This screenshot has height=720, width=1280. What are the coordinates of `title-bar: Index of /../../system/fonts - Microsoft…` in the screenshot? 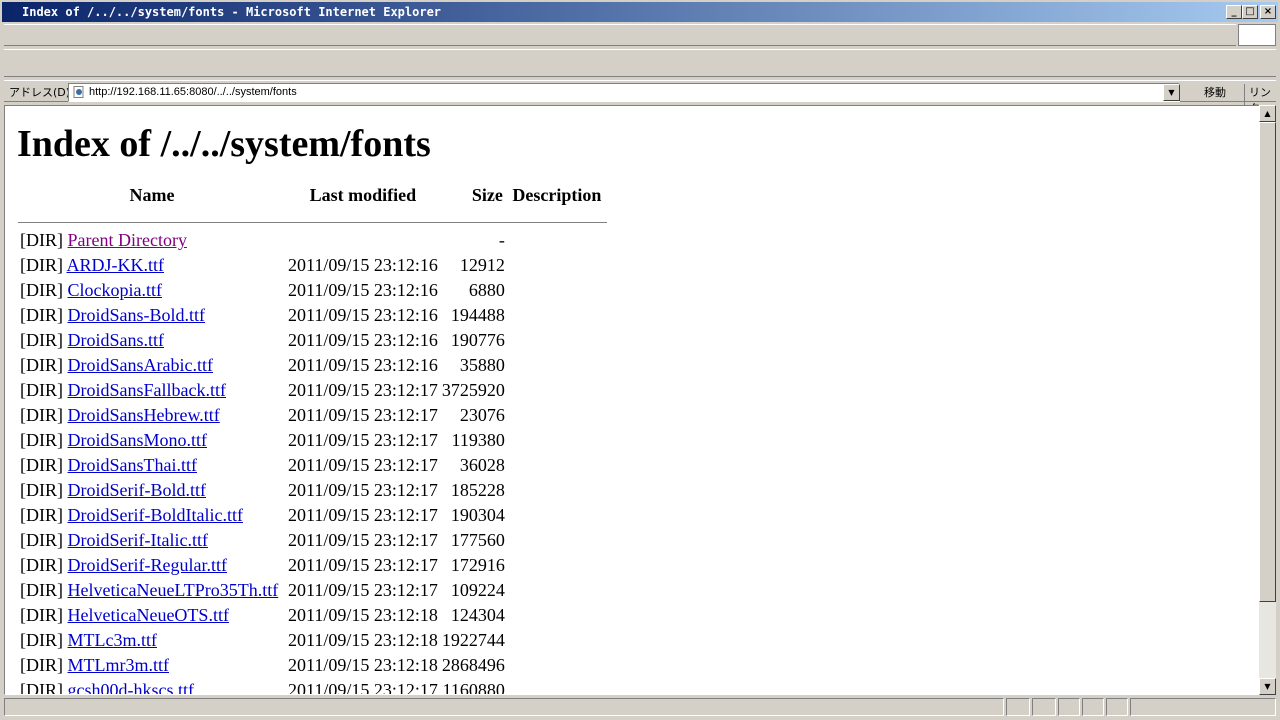 It's located at (640, 12).